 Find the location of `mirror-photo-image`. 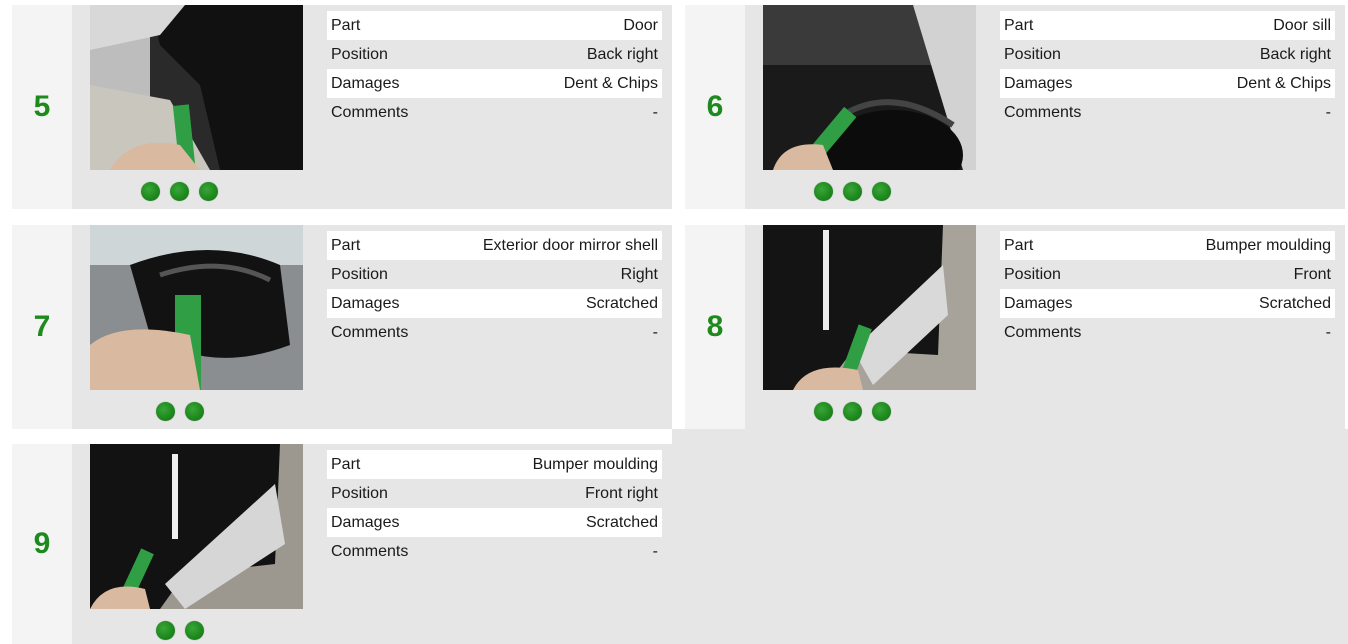

mirror-photo-image is located at coordinates (196, 307).